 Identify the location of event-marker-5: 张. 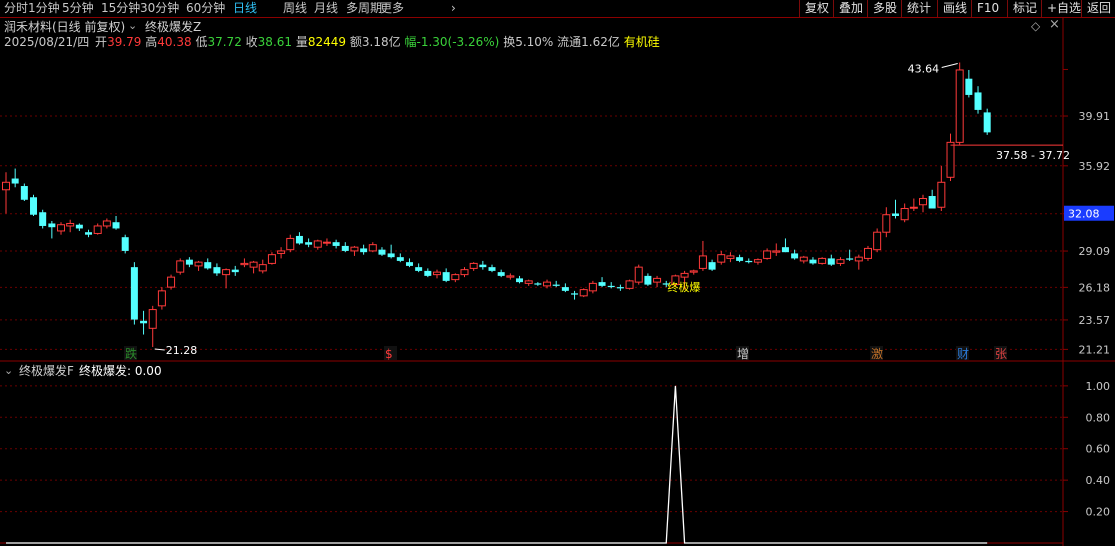
(1001, 354).